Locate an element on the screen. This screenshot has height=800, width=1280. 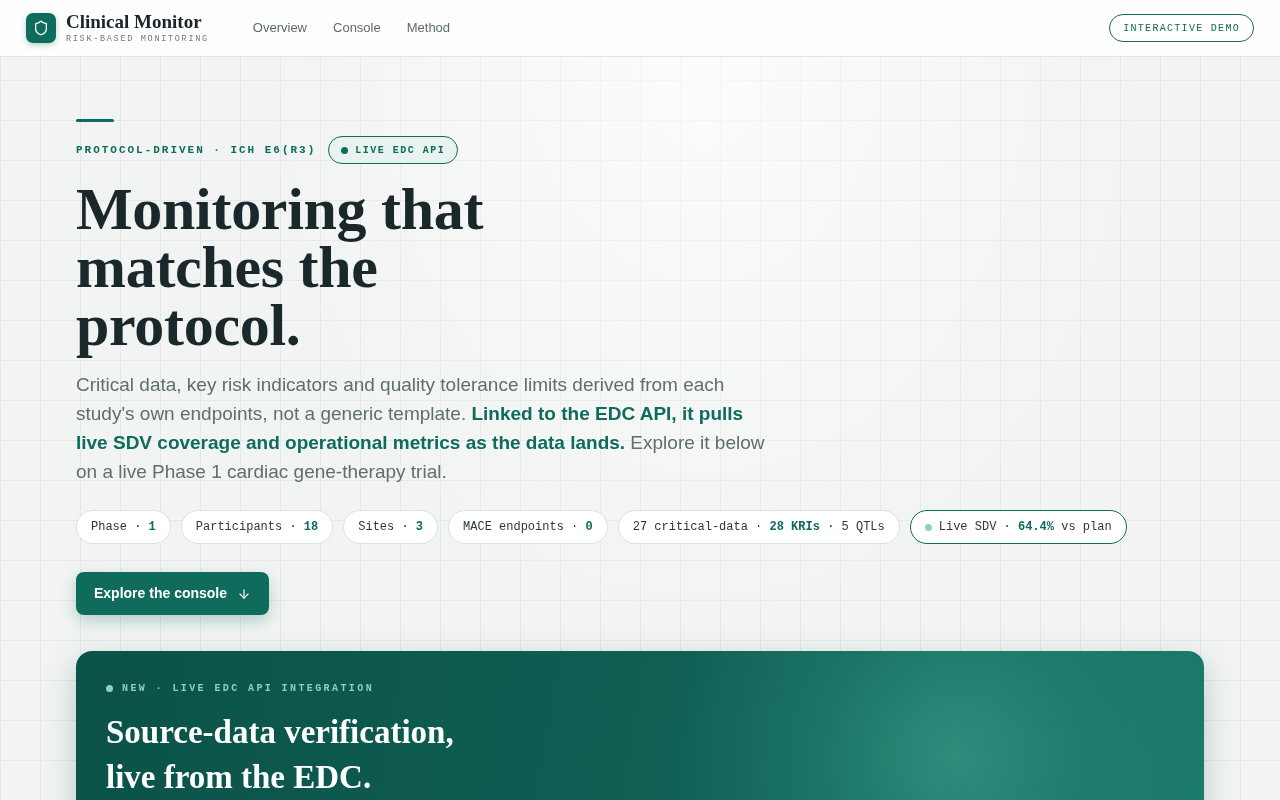
eyebrow-label: PROTOCOL-DRIVEN · ICH E6(R3) is located at coordinates (196, 150).